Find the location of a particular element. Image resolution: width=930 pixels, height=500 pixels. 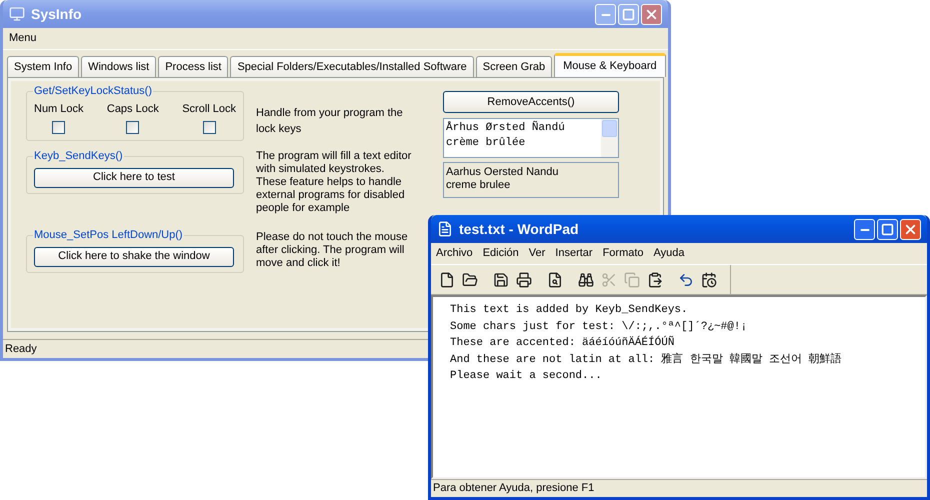

description-text: The program will fill a text editor with simulated keystrokes. These feature helps to handle external programs for disabled people for example is located at coordinates (334, 182).